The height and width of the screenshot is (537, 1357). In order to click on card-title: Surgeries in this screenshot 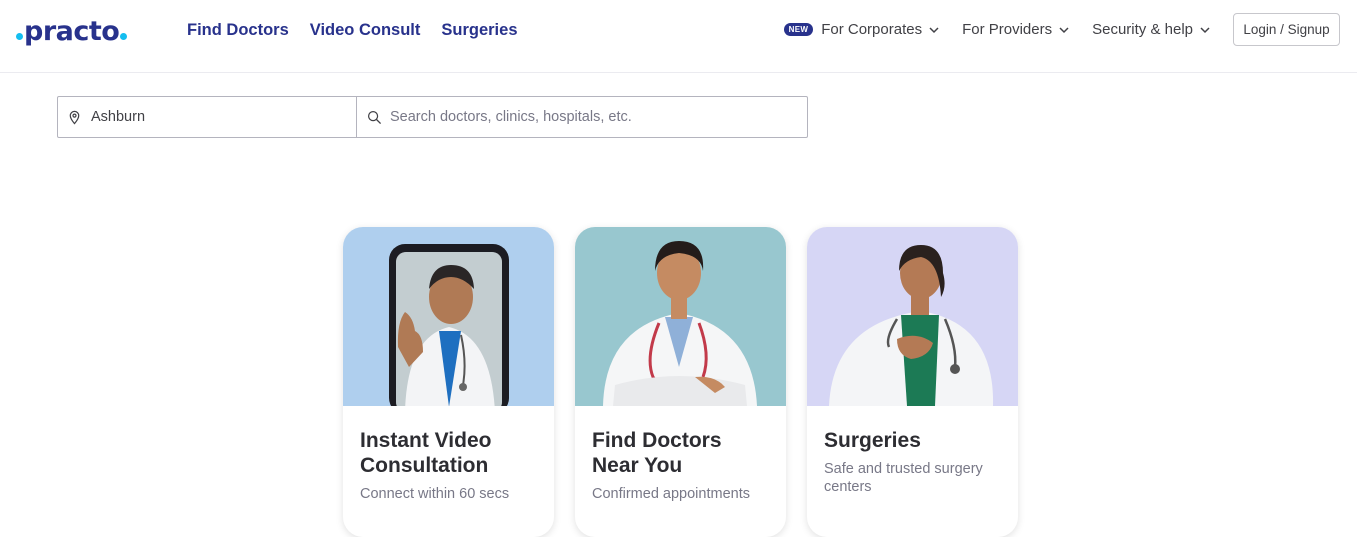, I will do `click(872, 440)`.